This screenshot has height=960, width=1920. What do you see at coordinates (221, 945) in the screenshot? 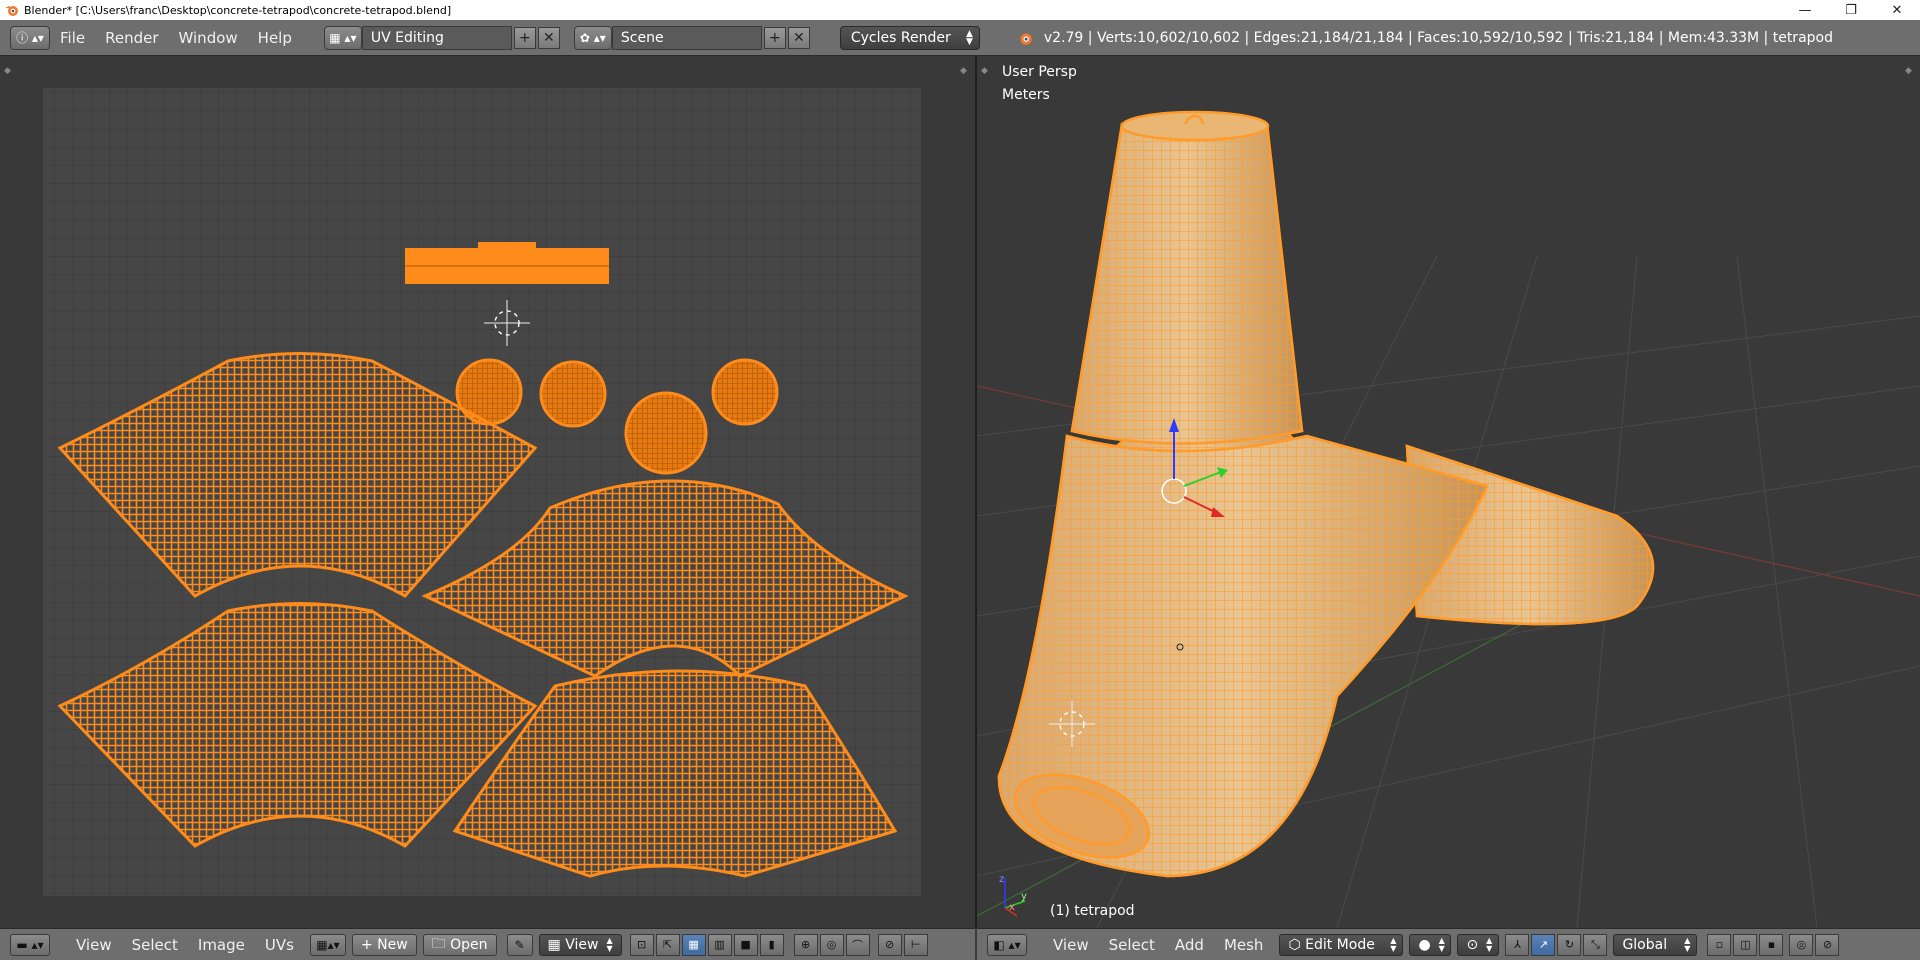
I see `uv-menu-image: Image` at bounding box center [221, 945].